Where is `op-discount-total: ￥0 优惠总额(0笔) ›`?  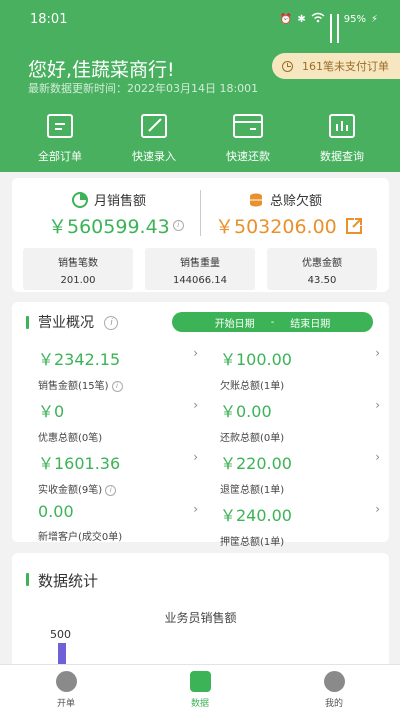 op-discount-total: ￥0 优惠总额(0笔) › is located at coordinates (118, 423).